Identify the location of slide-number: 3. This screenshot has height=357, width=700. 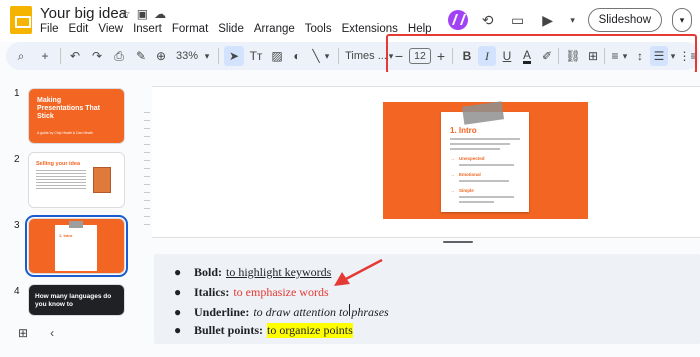
(17, 225).